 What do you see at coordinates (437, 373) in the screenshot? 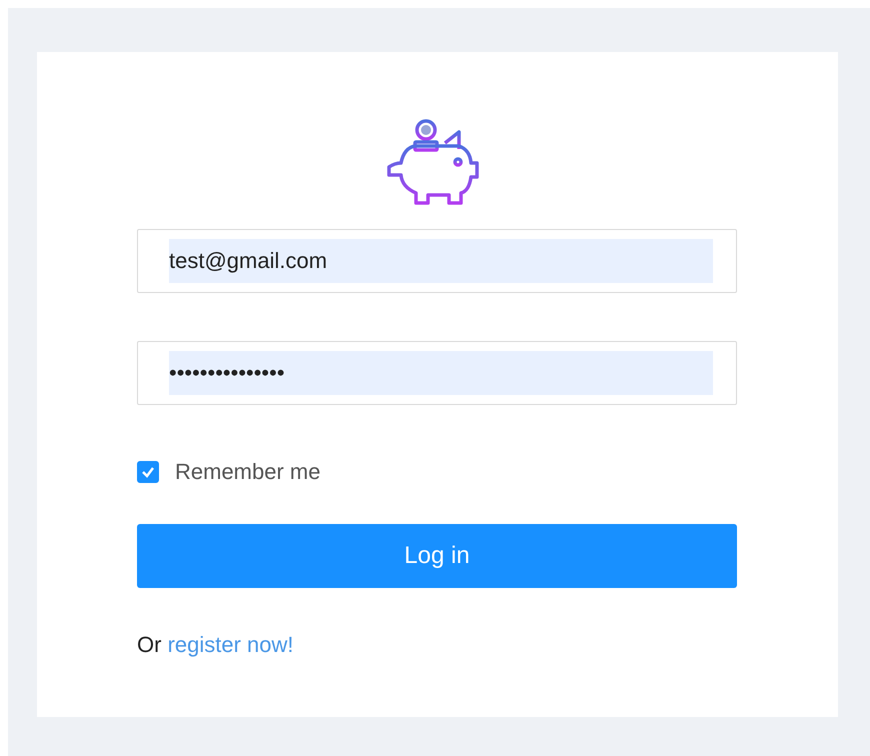
I see `password-field: •••••••••••••••` at bounding box center [437, 373].